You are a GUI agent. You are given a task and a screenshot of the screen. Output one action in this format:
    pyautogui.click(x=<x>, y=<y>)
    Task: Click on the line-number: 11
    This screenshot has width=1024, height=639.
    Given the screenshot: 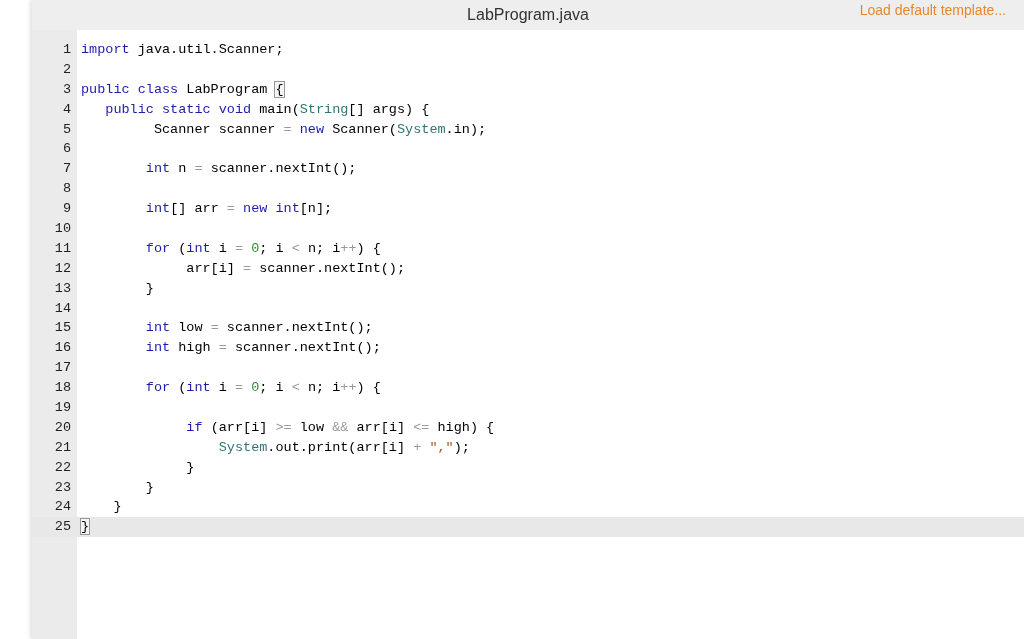 What is the action you would take?
    pyautogui.click(x=62, y=248)
    